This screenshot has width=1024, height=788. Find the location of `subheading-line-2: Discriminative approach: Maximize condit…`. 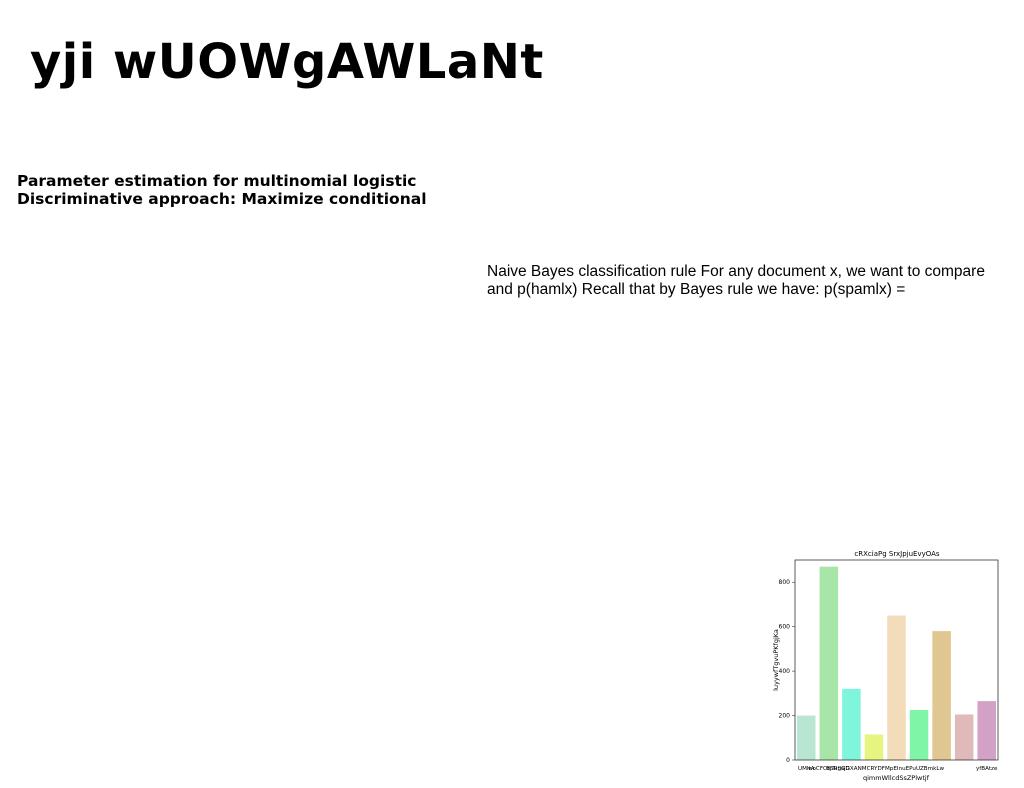

subheading-line-2: Discriminative approach: Maximize condit… is located at coordinates (222, 199).